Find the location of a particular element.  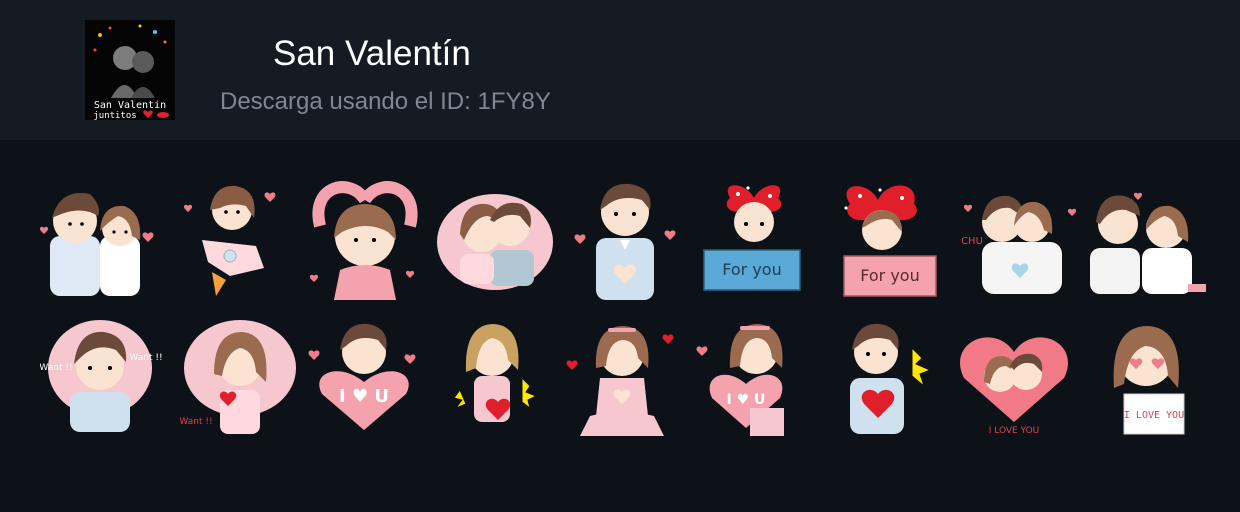

boy-holding-heart-sticker is located at coordinates (885, 377).